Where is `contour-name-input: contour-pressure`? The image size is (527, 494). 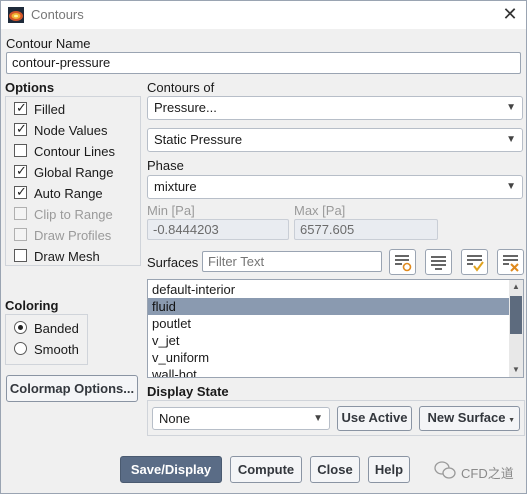 contour-name-input: contour-pressure is located at coordinates (263, 63).